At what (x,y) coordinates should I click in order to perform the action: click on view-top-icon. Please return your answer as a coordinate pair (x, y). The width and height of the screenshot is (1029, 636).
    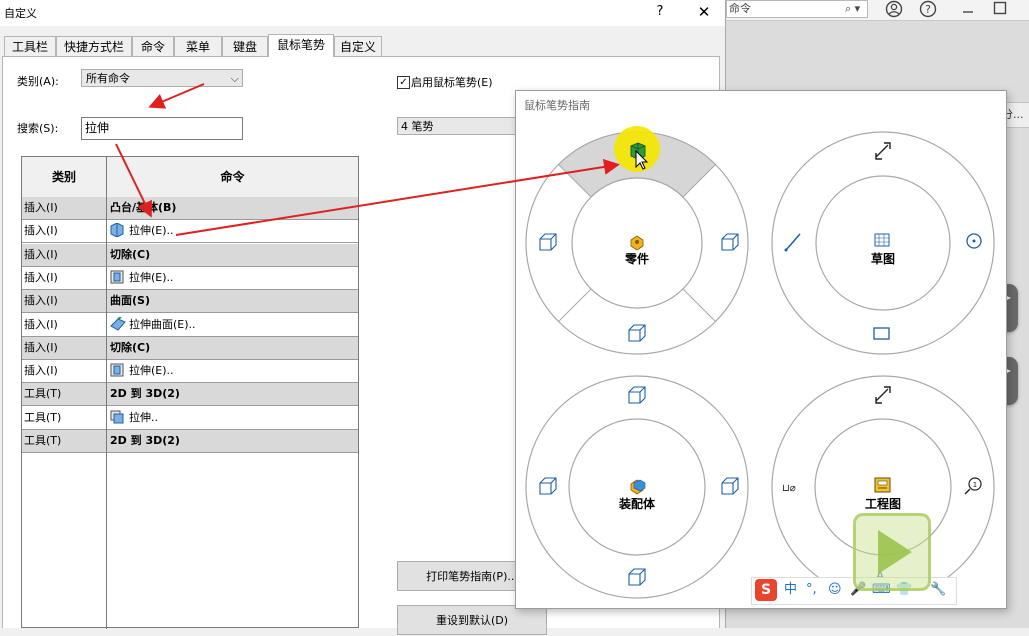
    Looking at the image, I should click on (637, 395).